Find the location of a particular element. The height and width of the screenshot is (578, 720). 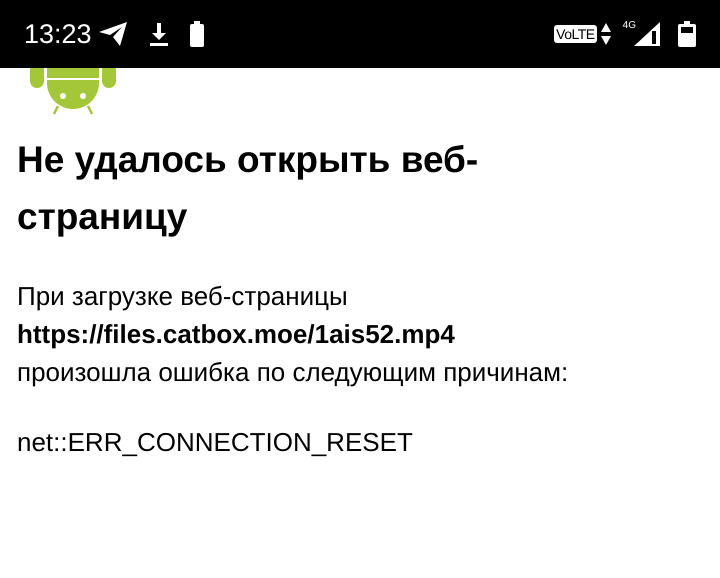

error-title: Не удалось открыть веб-страницу is located at coordinates (248, 188).